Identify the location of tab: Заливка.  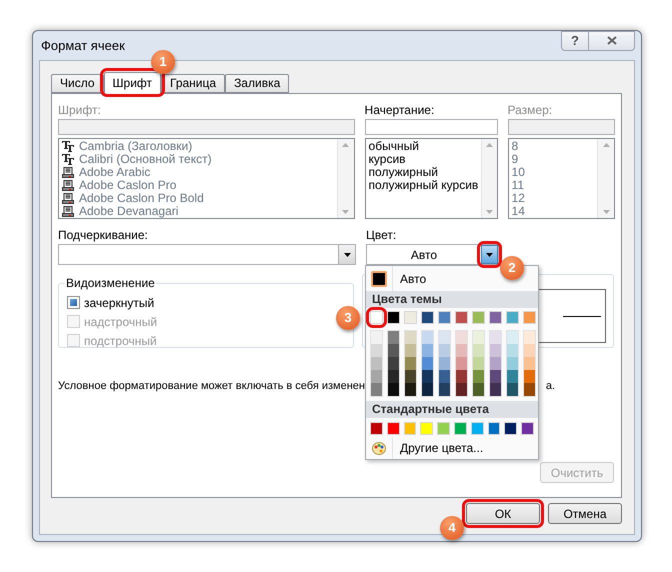
(257, 83).